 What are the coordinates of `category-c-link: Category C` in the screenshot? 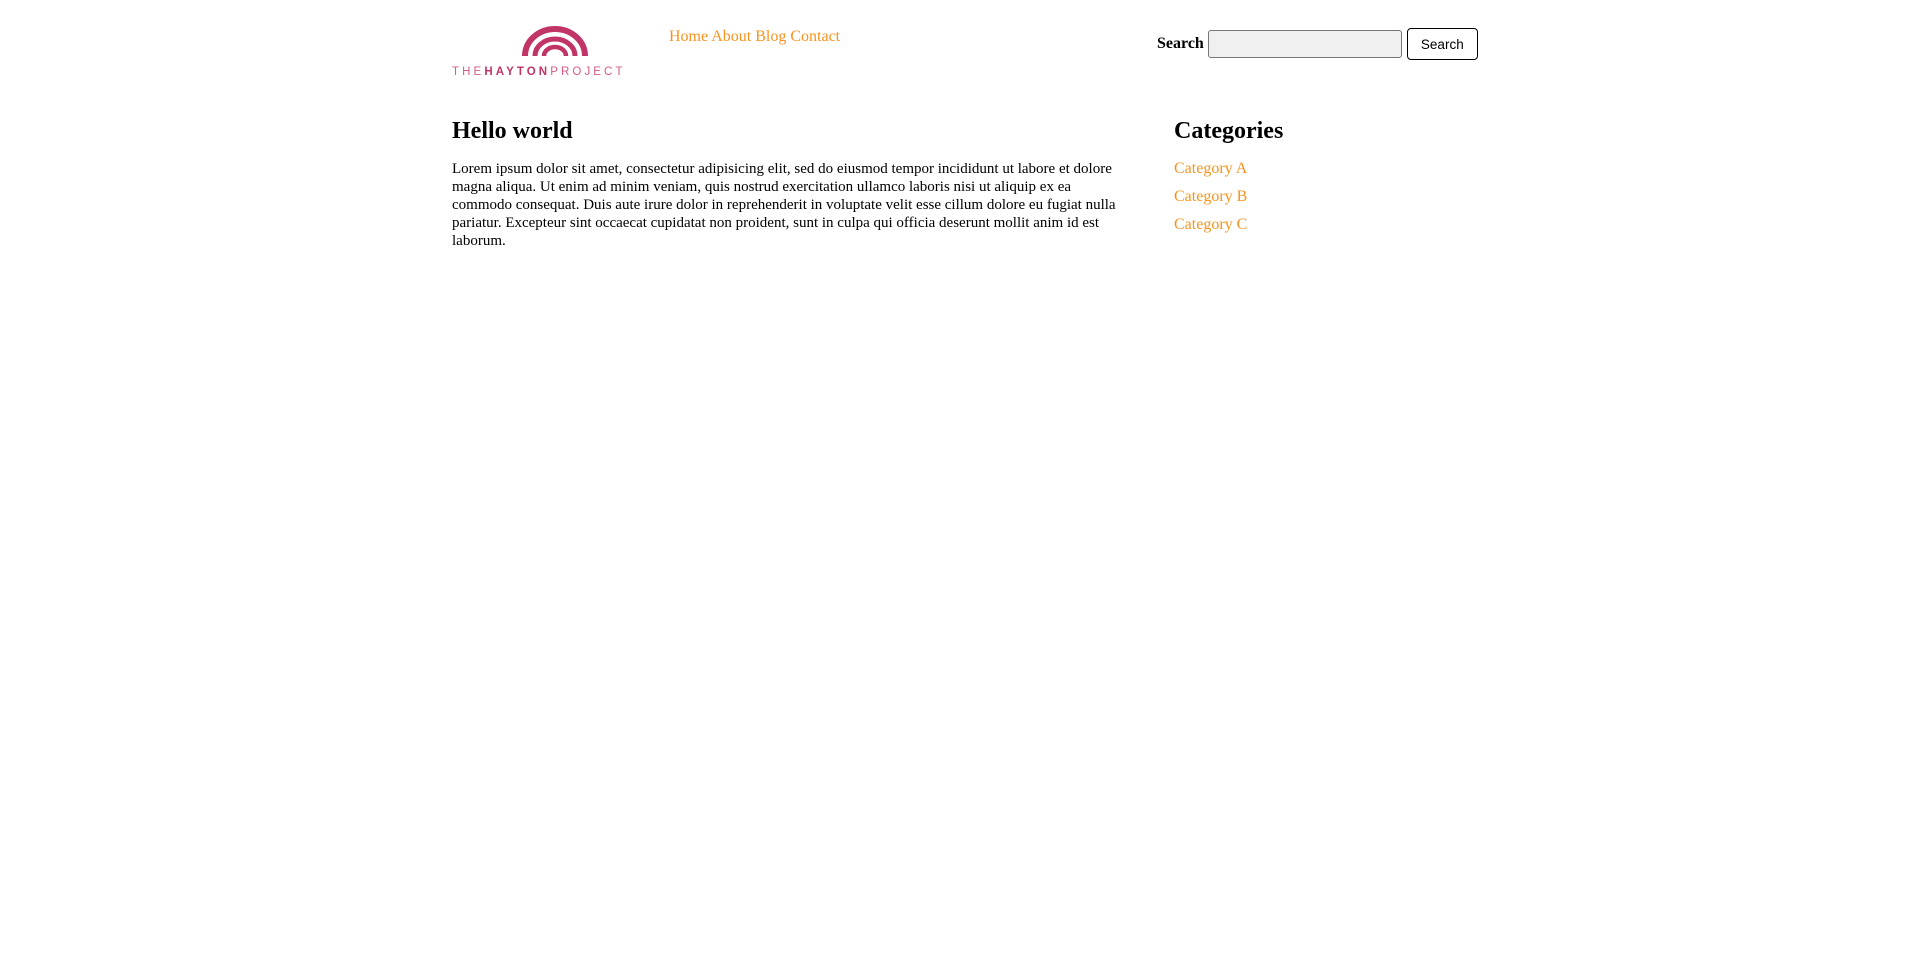 It's located at (1210, 224).